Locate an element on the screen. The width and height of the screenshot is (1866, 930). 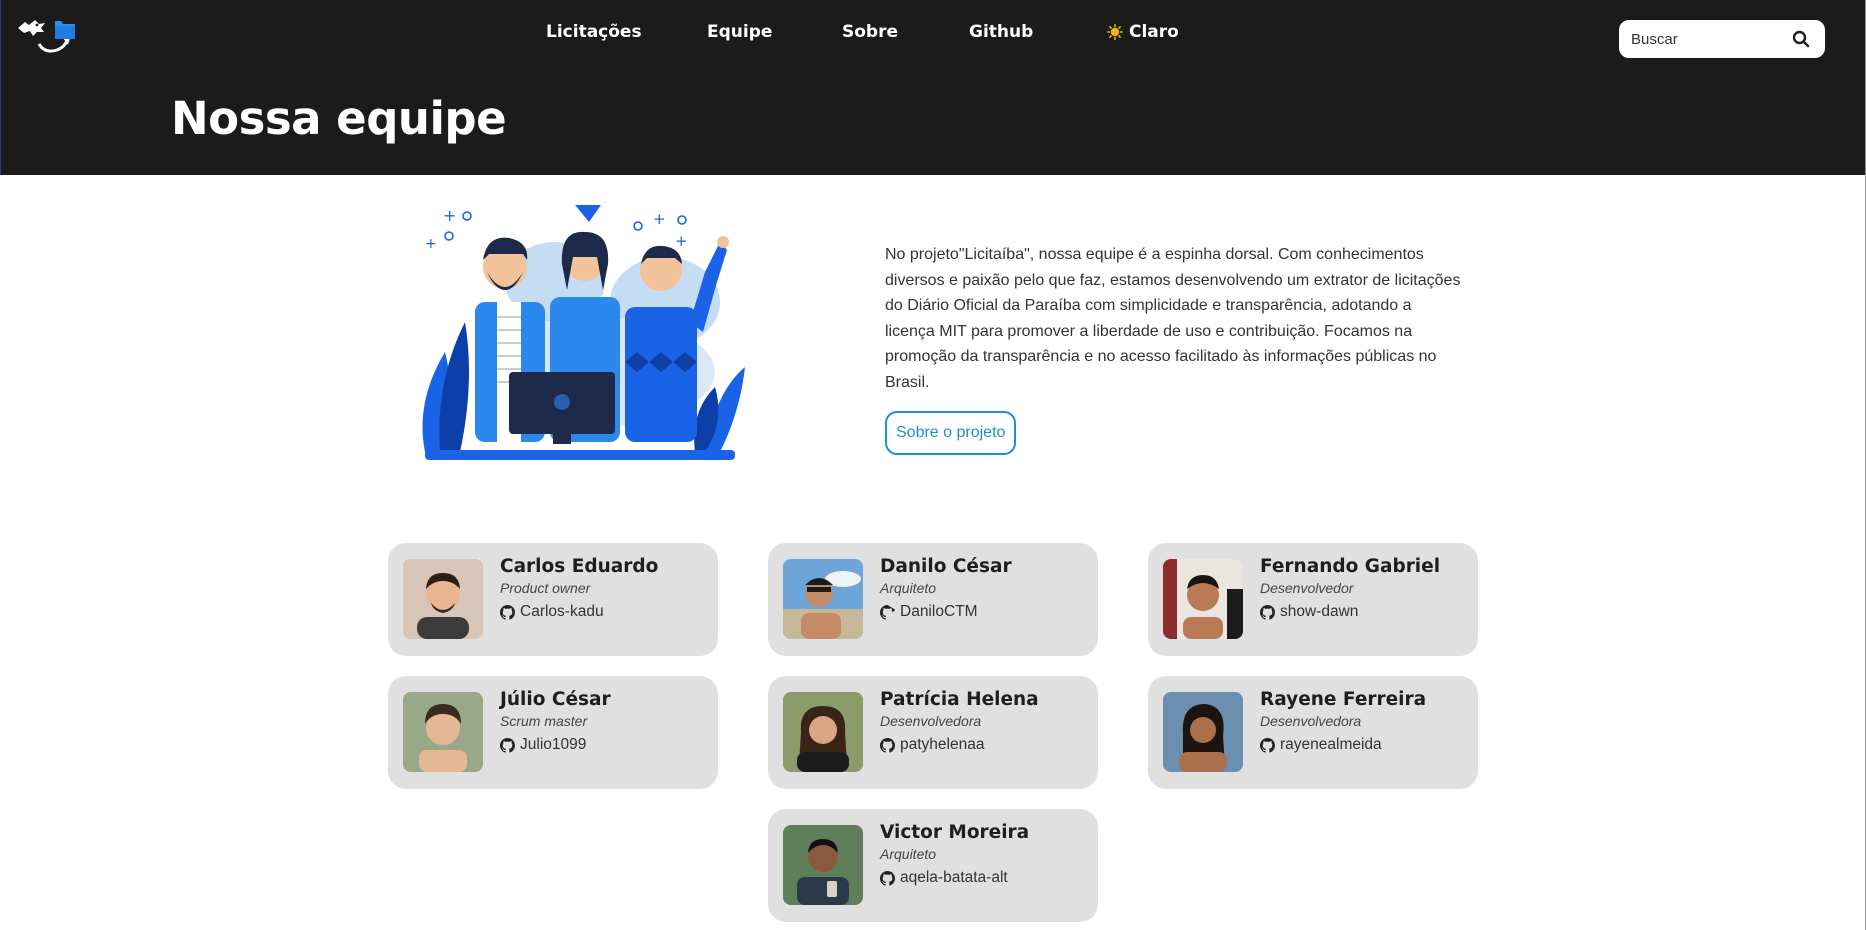
member-name: Fernando Gabriel is located at coordinates (1350, 566).